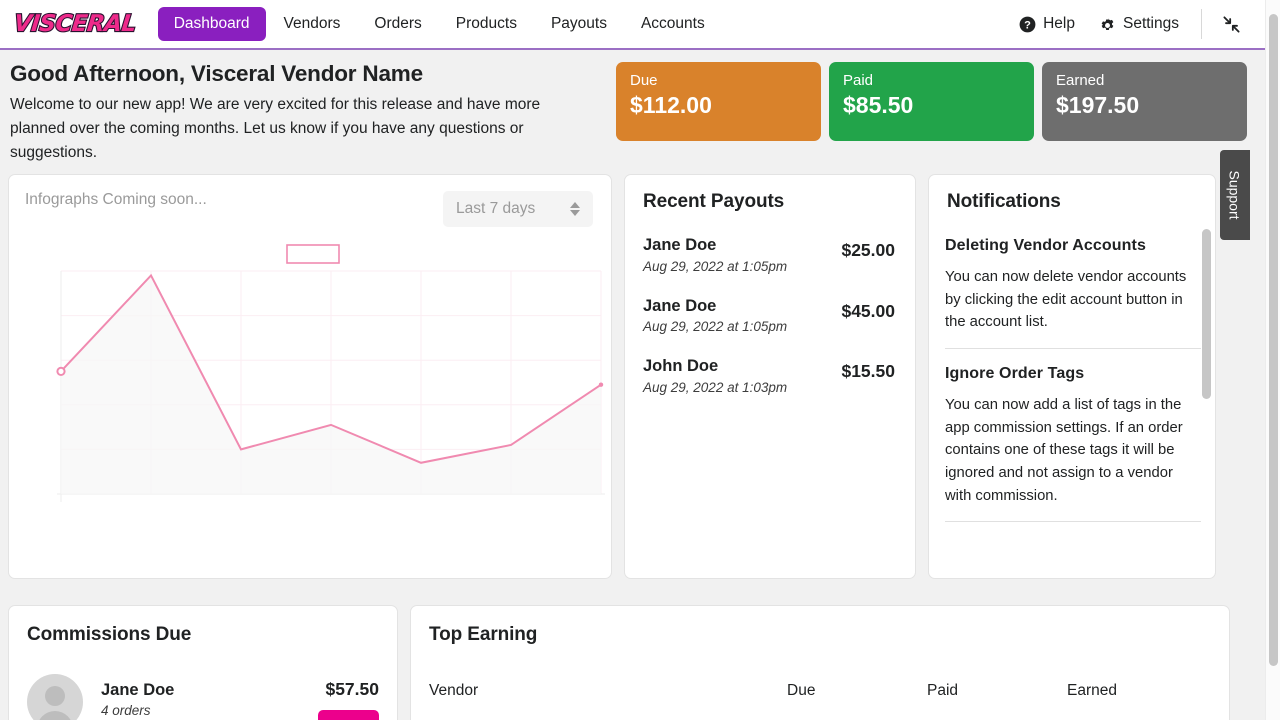  I want to click on column-header-due: Due, so click(857, 695).